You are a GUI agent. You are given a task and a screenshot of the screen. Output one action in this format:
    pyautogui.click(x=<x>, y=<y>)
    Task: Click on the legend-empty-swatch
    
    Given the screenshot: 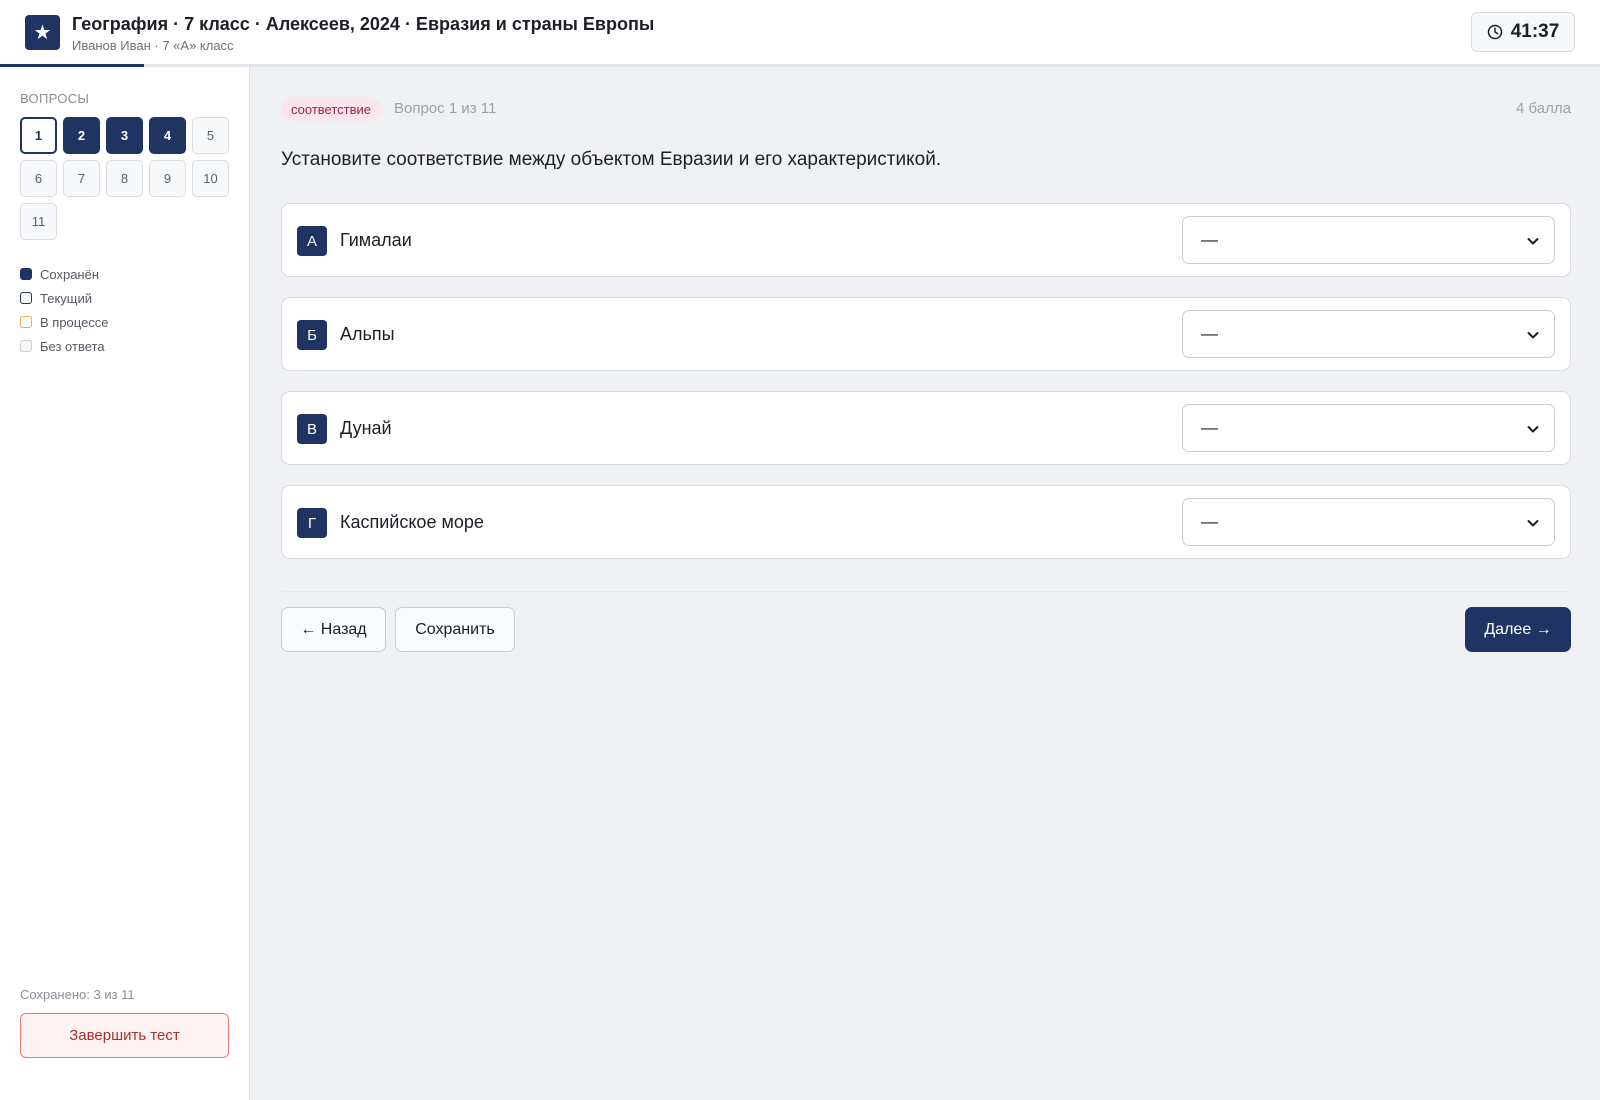 What is the action you would take?
    pyautogui.click(x=26, y=346)
    